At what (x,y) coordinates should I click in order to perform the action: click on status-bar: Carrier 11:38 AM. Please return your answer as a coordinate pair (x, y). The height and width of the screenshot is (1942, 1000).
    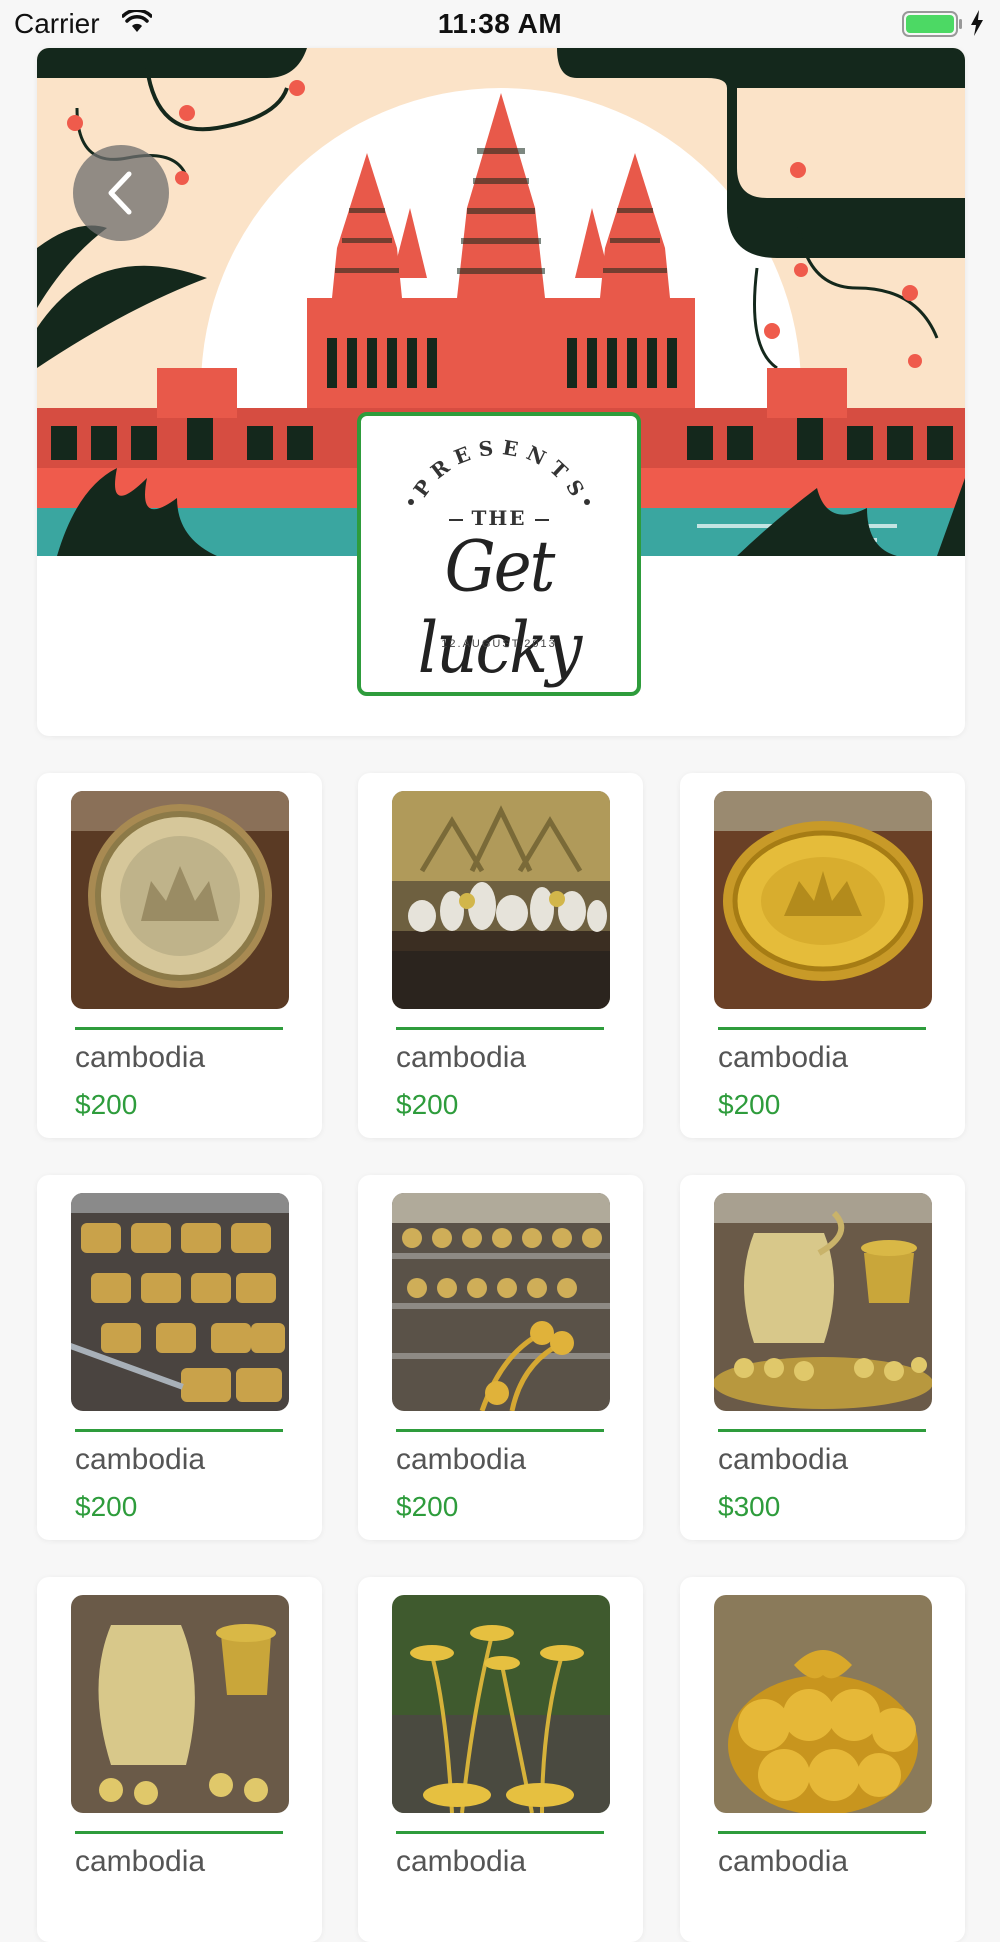
    Looking at the image, I should click on (500, 24).